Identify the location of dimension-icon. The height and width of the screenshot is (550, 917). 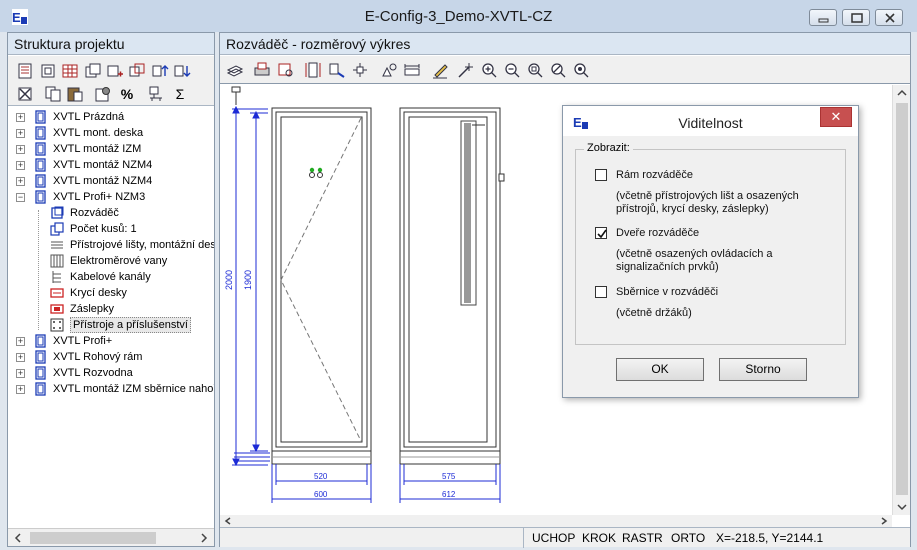
(313, 70).